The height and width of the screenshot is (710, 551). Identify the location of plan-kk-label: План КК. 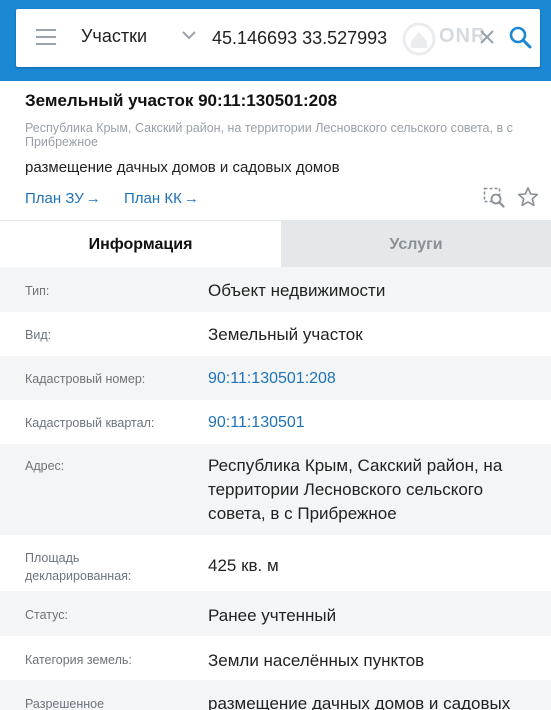
(153, 198).